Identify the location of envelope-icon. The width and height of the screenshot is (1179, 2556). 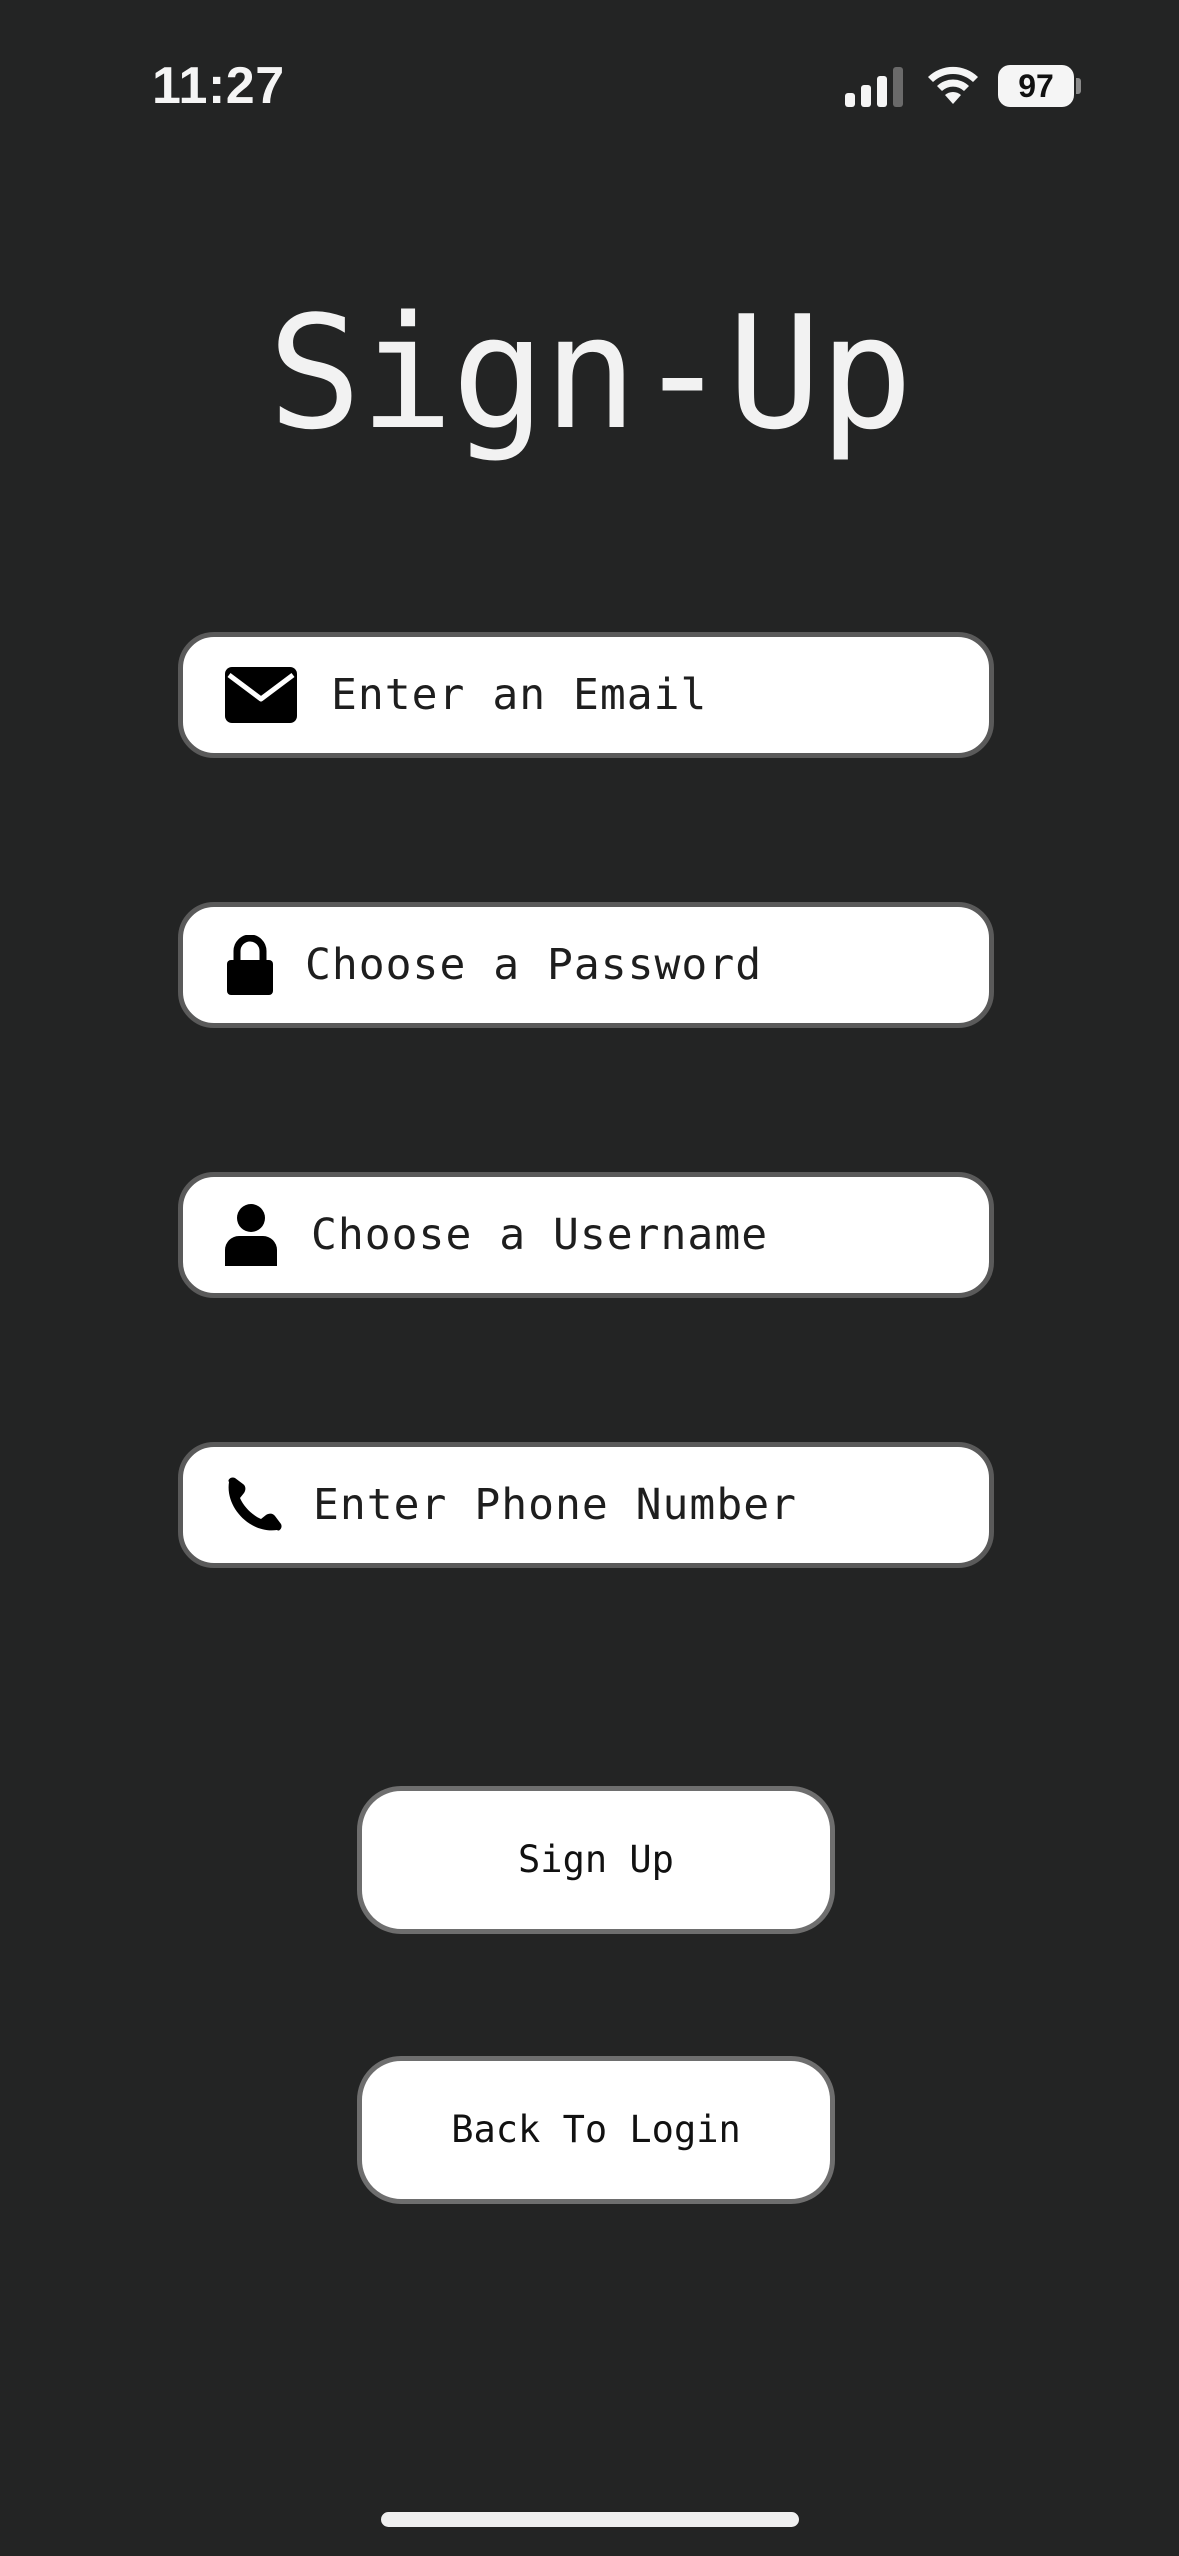
(261, 695).